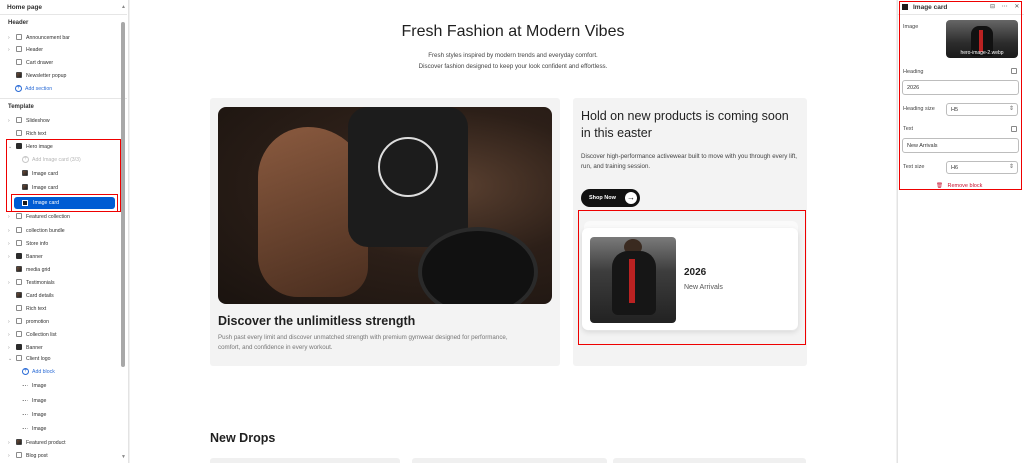 The height and width of the screenshot is (463, 1024). I want to click on shop-now-button: Shop Now →, so click(610, 198).